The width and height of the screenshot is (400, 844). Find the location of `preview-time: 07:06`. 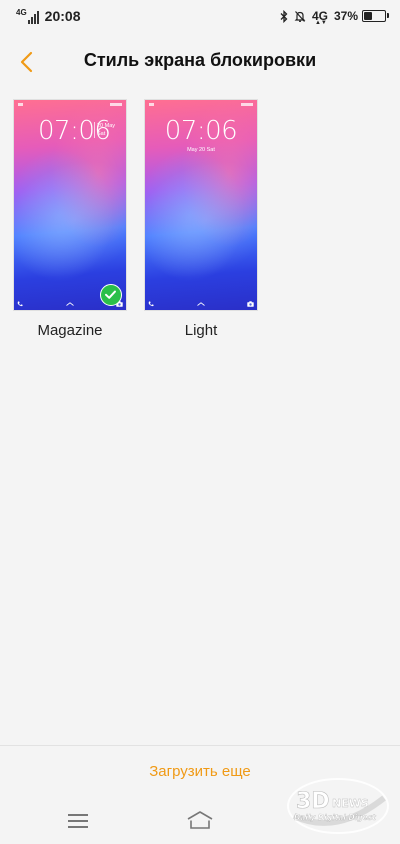

preview-time: 07:06 is located at coordinates (201, 131).